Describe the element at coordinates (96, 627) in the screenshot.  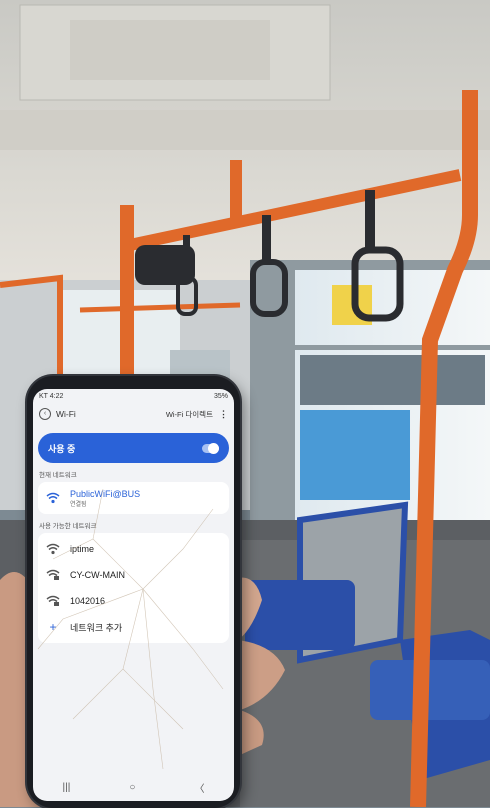
I see `add-network-label: 네트워크 추가` at that location.